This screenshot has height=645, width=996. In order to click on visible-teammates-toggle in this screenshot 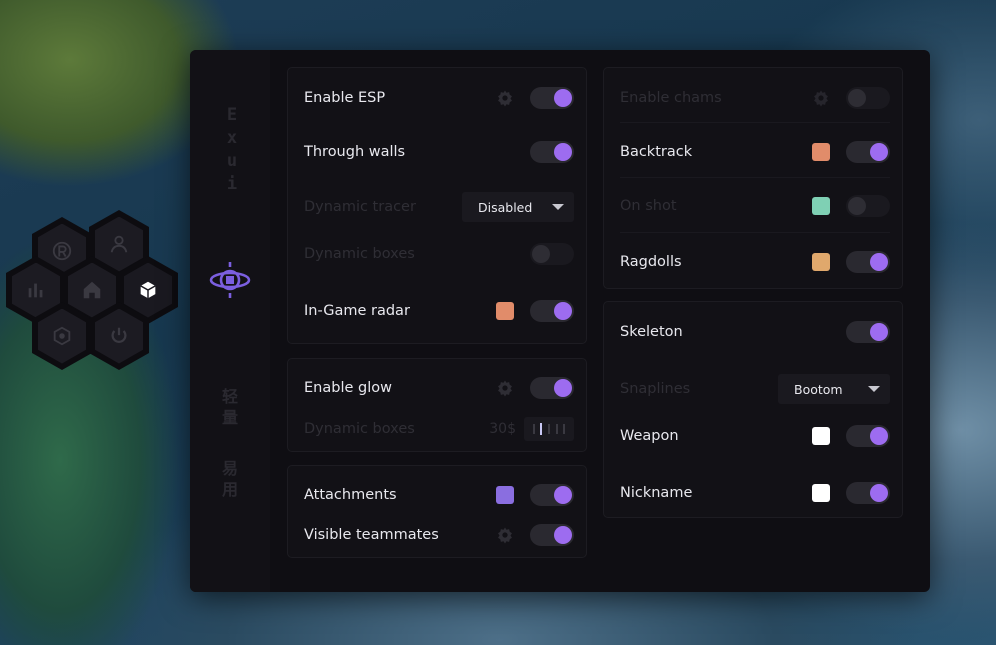, I will do `click(552, 535)`.